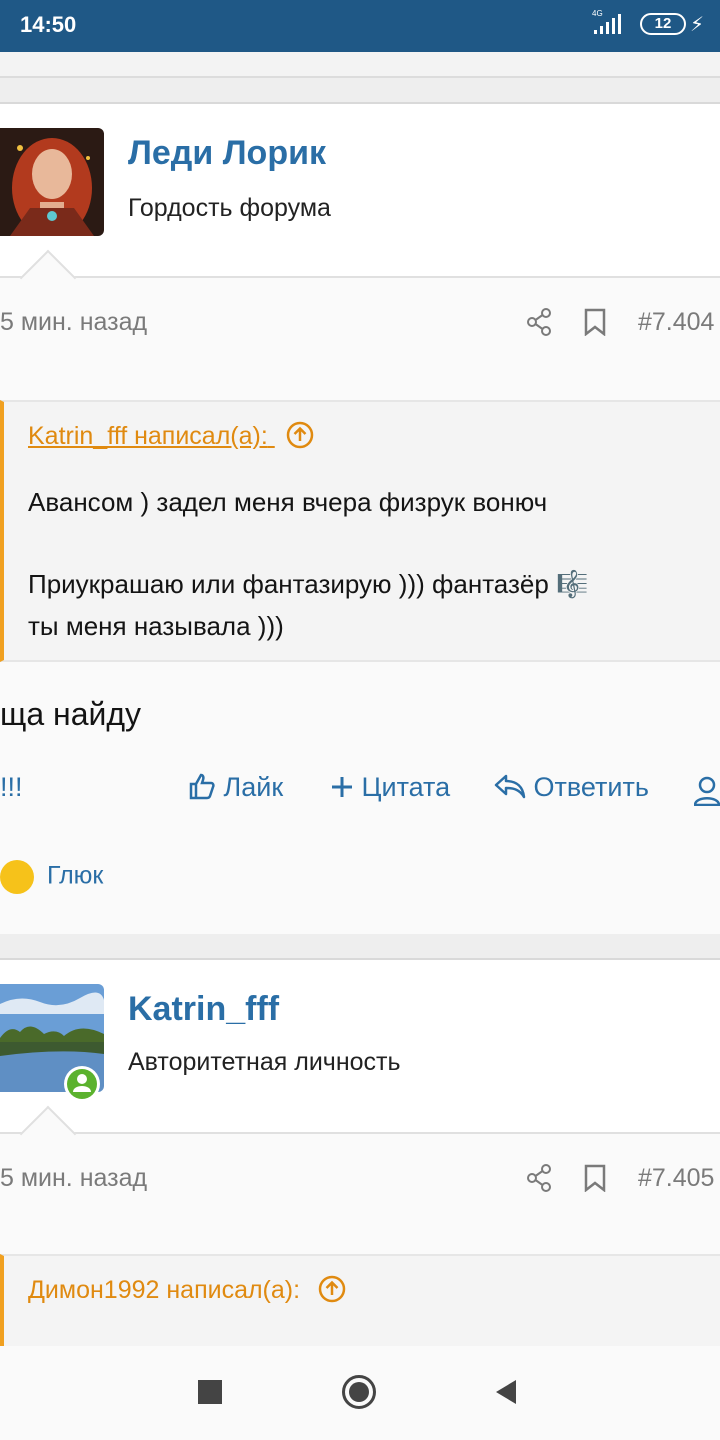 This screenshot has height=1440, width=720. Describe the element at coordinates (663, 24) in the screenshot. I see `battery-icon: 12` at that location.